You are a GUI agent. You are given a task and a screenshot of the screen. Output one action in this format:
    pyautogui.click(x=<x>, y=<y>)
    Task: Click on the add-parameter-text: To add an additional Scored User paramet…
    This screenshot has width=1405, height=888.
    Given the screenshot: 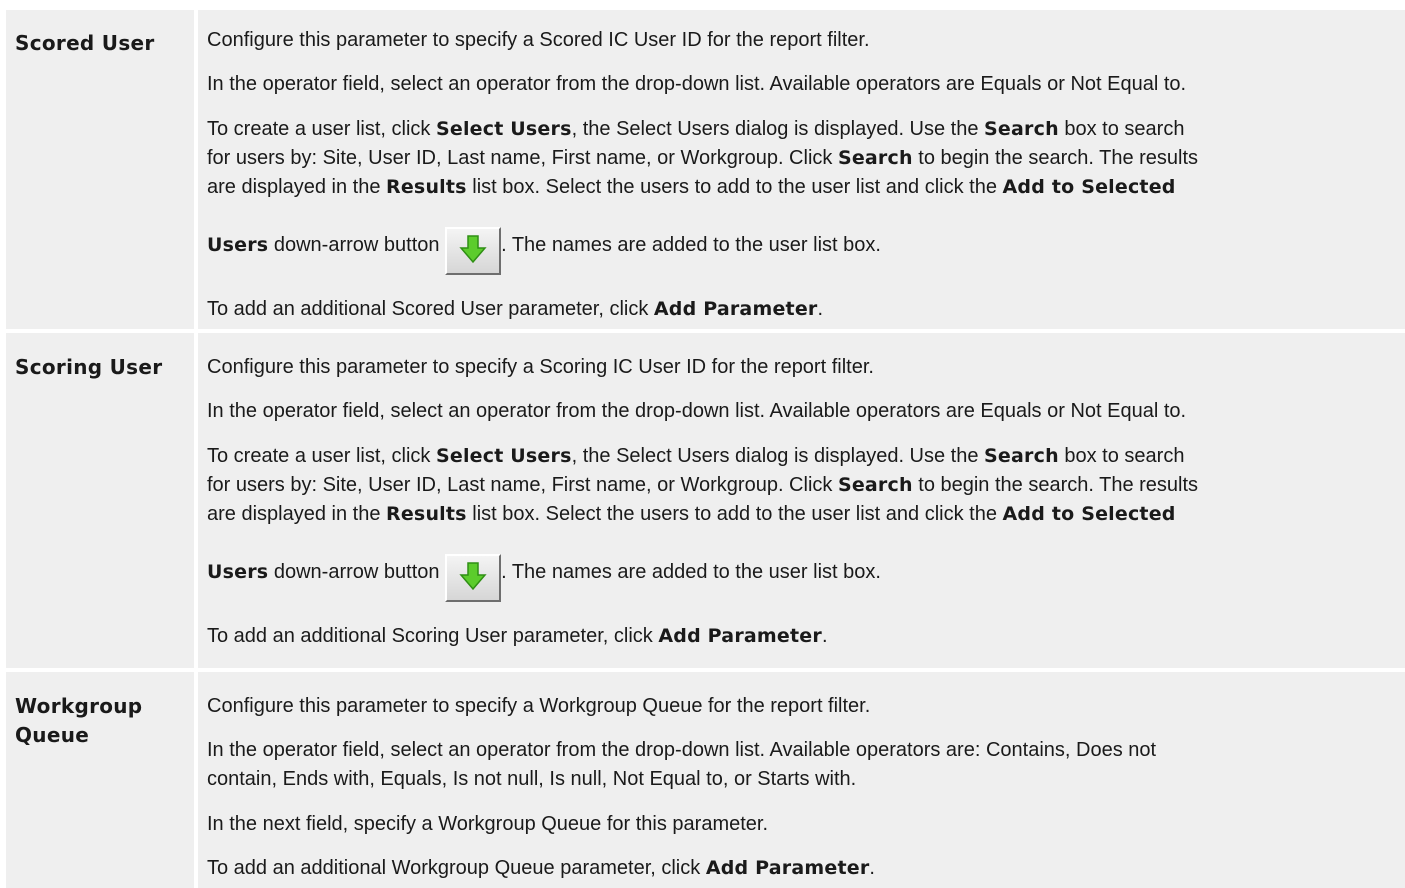 What is the action you would take?
    pyautogui.click(x=515, y=309)
    